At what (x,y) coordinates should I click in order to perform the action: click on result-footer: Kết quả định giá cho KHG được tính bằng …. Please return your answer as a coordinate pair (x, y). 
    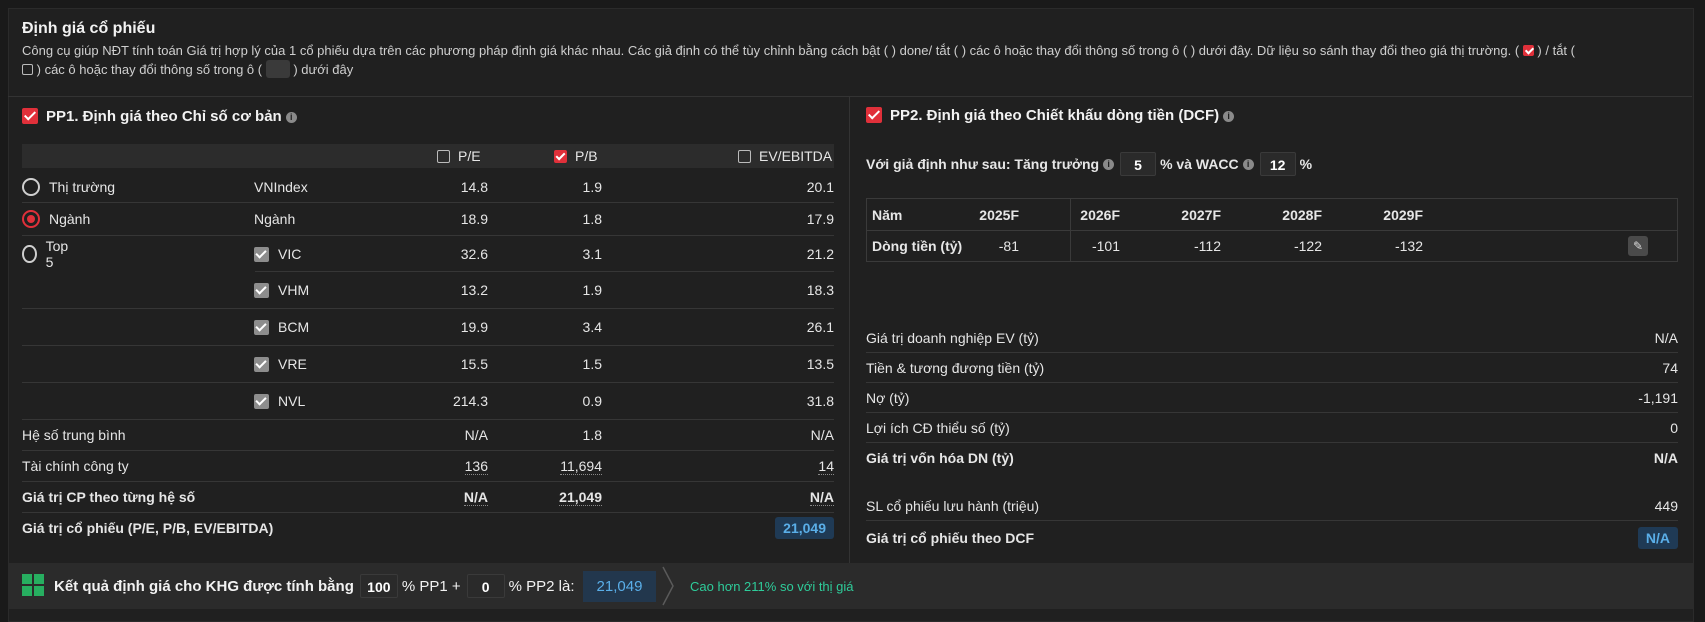
    Looking at the image, I should click on (851, 586).